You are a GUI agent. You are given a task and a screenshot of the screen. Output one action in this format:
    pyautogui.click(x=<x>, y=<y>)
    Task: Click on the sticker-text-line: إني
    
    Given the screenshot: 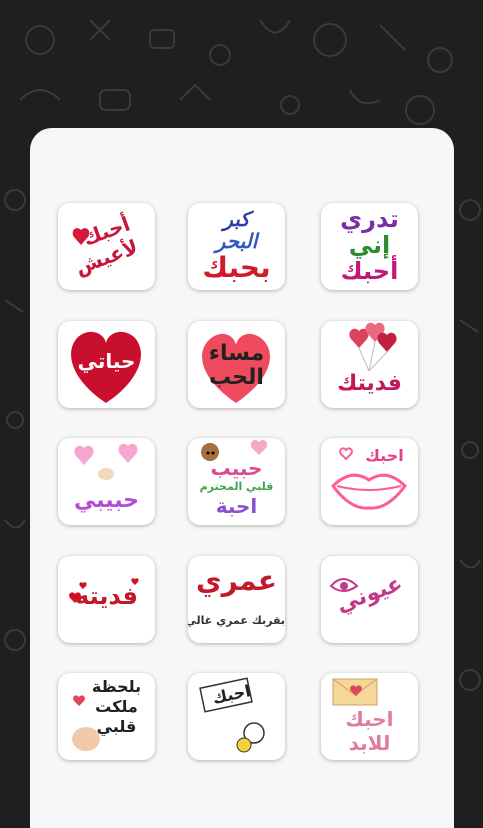 What is the action you would take?
    pyautogui.click(x=369, y=245)
    